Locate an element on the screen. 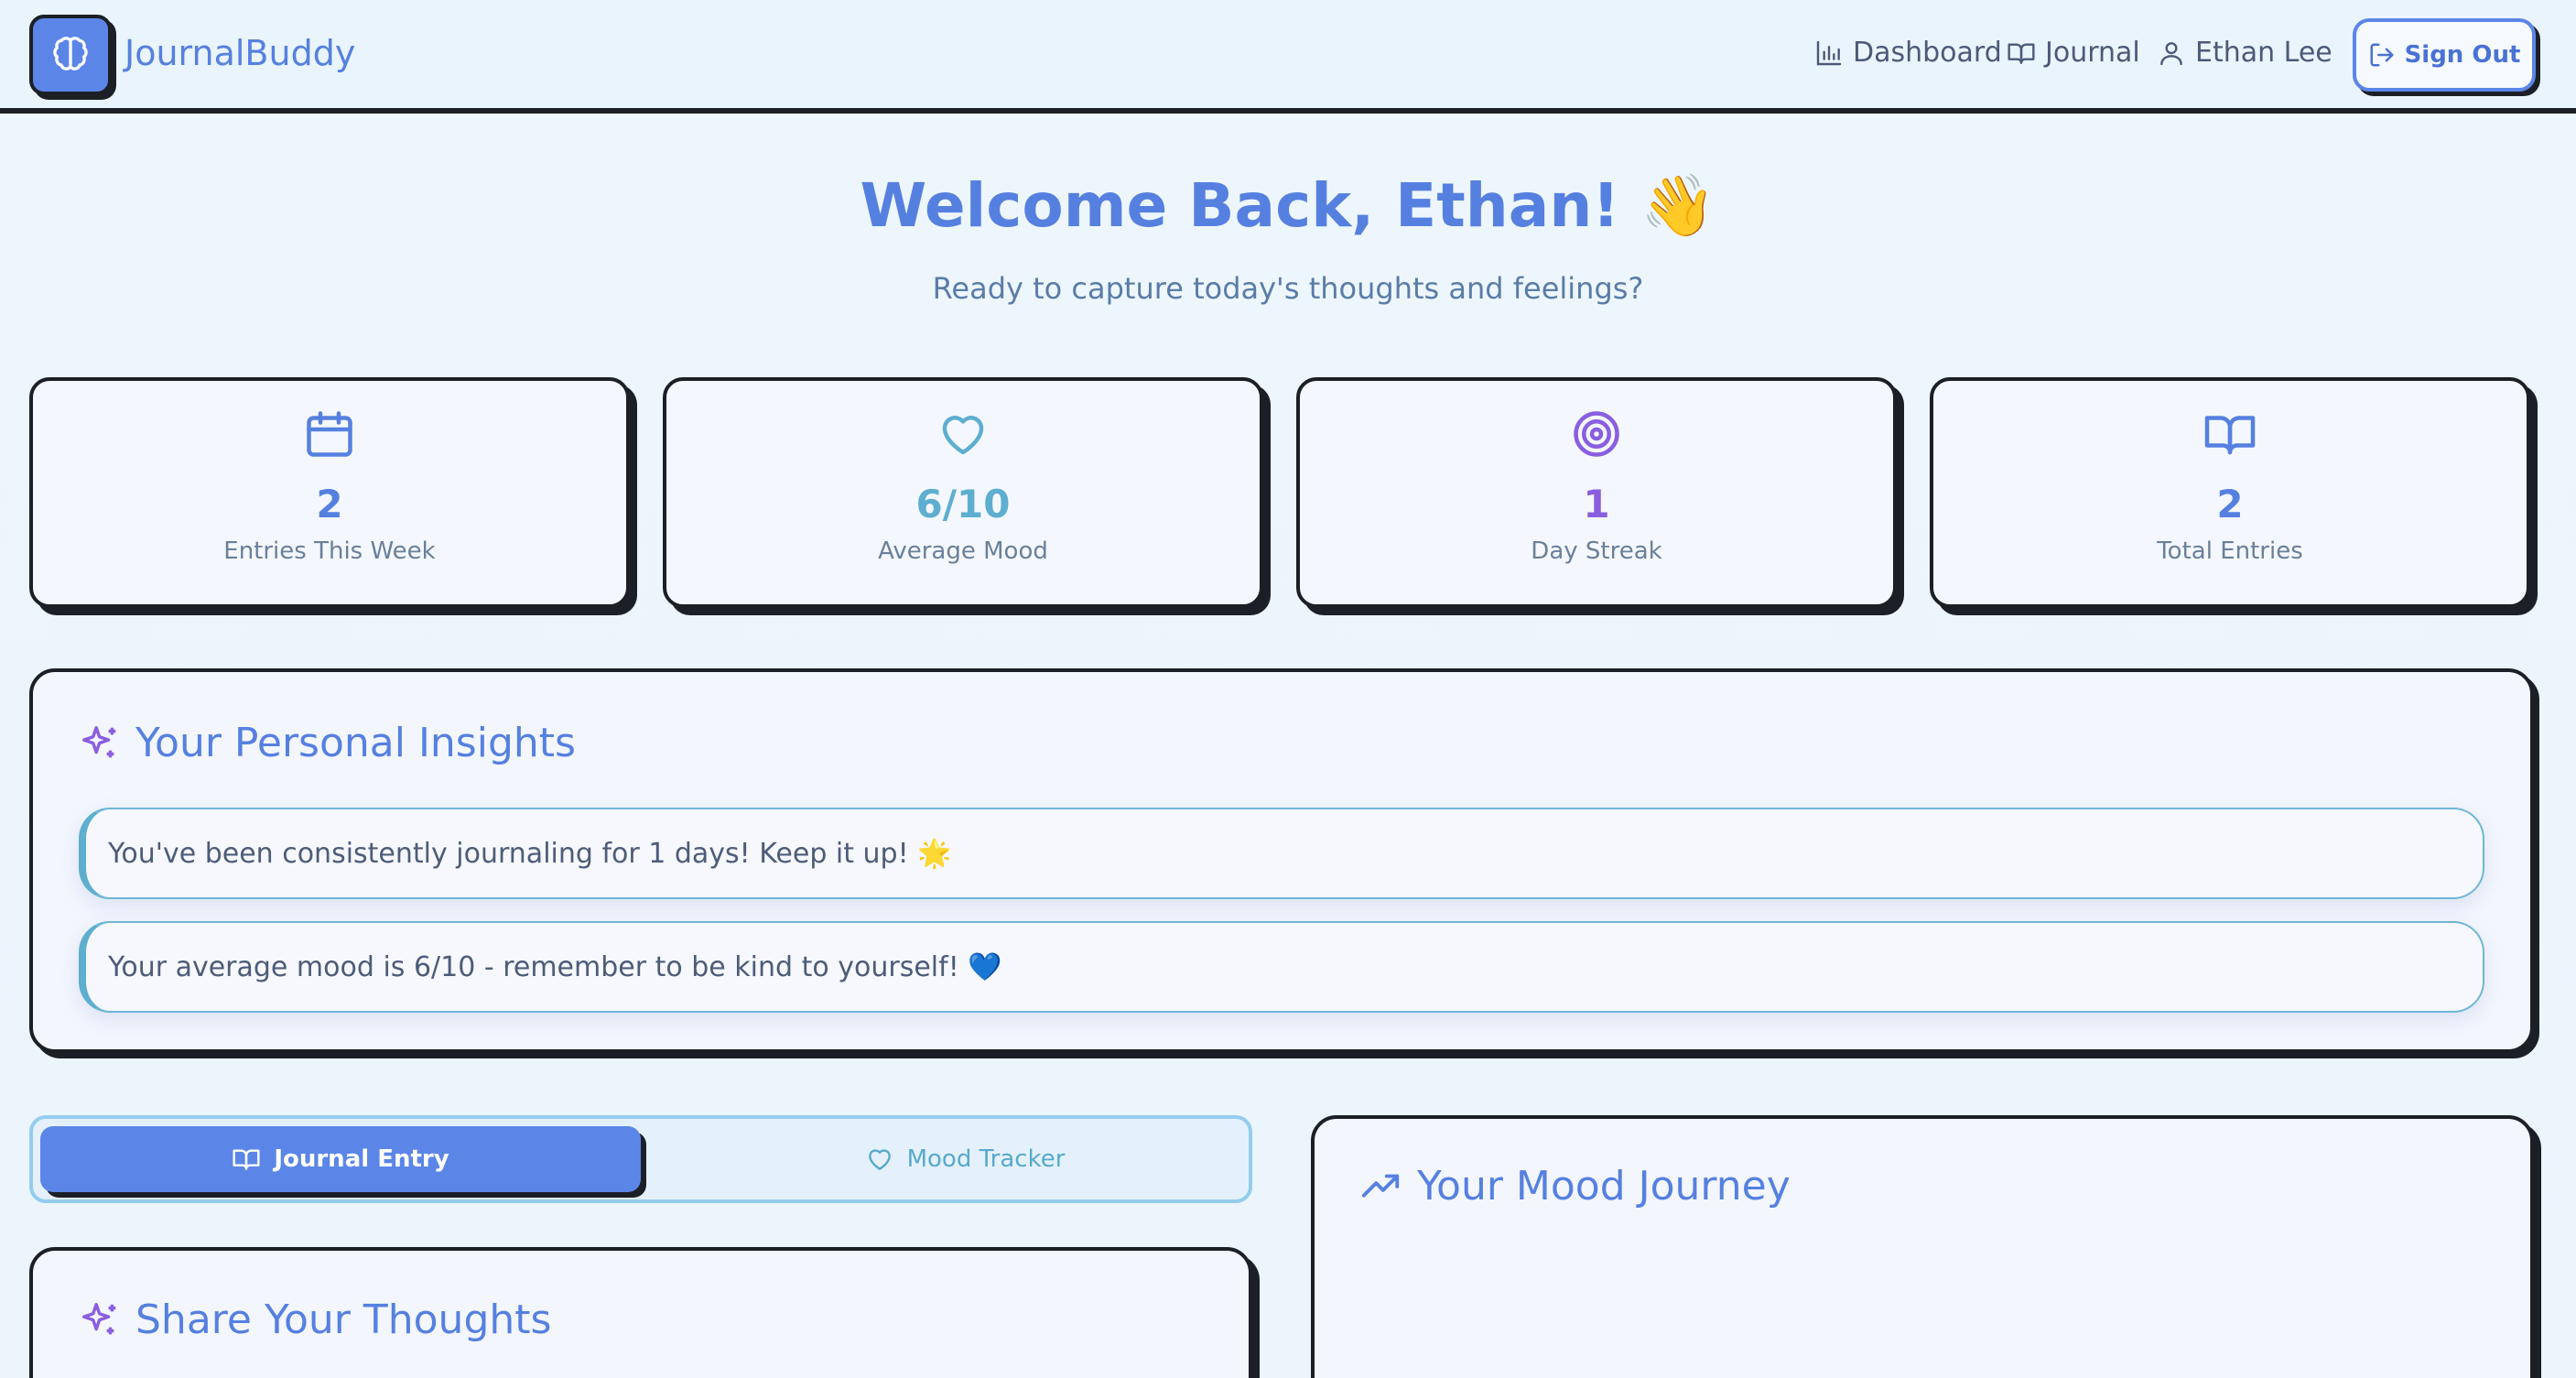  page-title: Welcome Back, Ethan! 👋 is located at coordinates (1288, 205).